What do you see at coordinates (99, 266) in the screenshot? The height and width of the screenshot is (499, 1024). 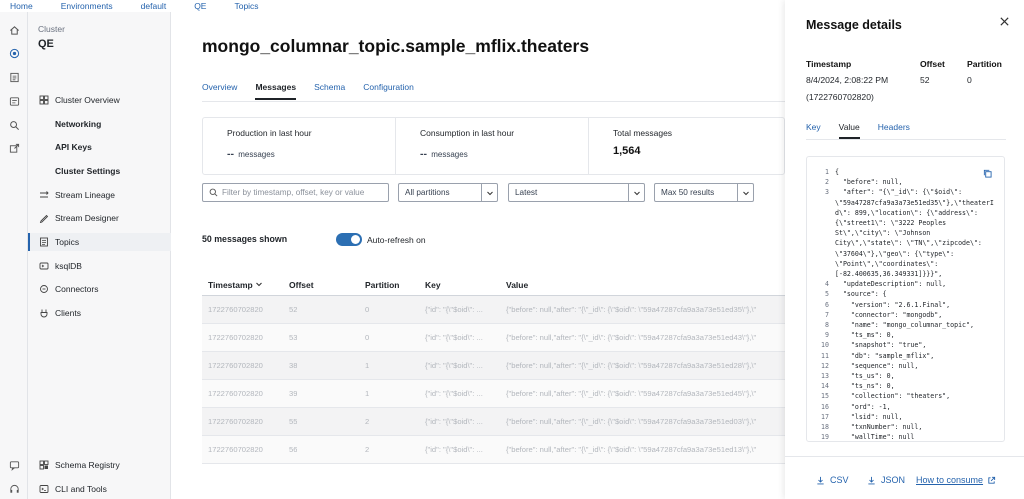 I see `sidebar-item-ksqldb: ksqlDB` at bounding box center [99, 266].